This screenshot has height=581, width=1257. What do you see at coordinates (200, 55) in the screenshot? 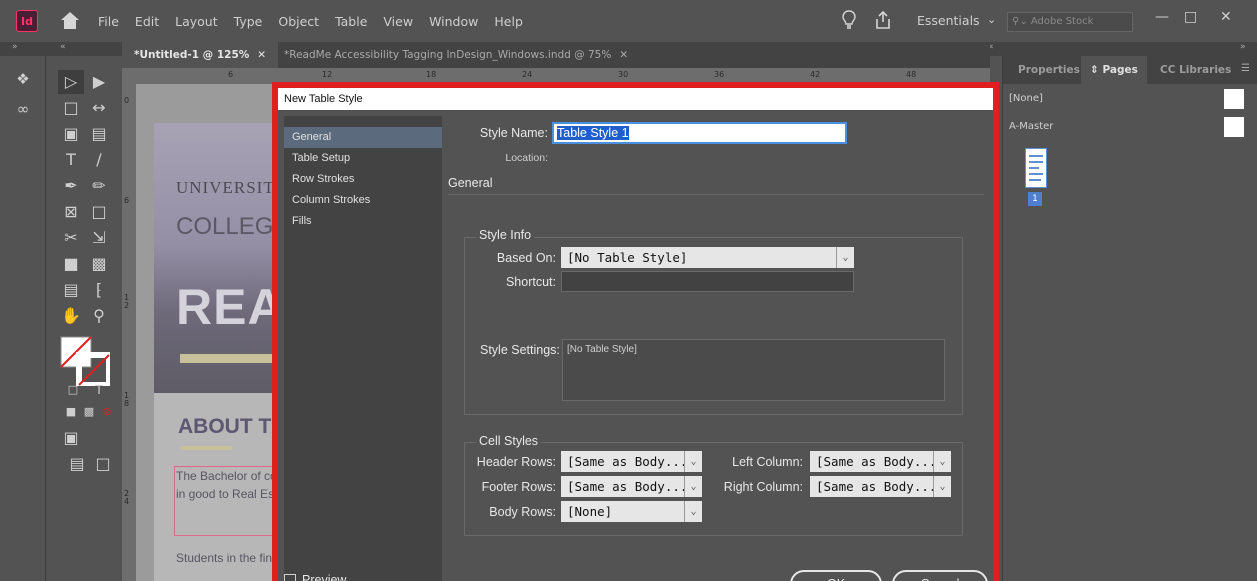
I see `tab-untitled-1: *Untitled-1 @ 125% ✕` at bounding box center [200, 55].